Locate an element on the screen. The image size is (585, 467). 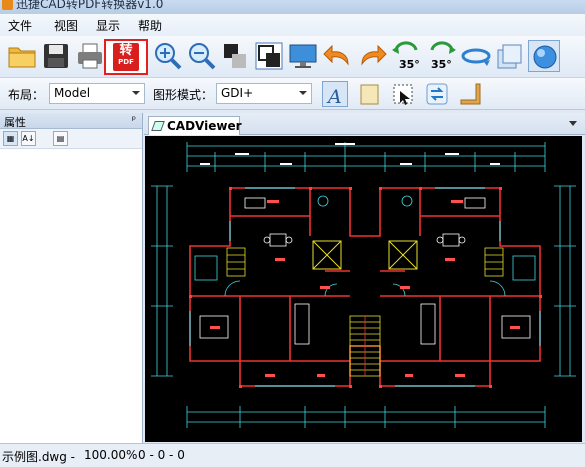
convert-to-pdf-button: 转 PDF is located at coordinates (126, 57).